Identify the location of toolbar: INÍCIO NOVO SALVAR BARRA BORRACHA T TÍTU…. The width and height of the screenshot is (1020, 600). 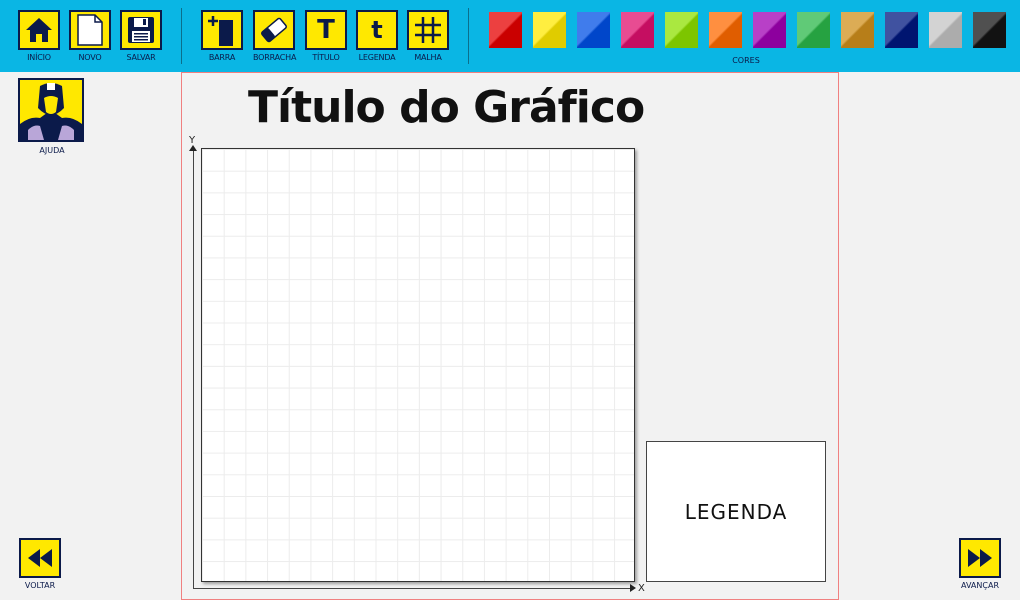
(510, 36).